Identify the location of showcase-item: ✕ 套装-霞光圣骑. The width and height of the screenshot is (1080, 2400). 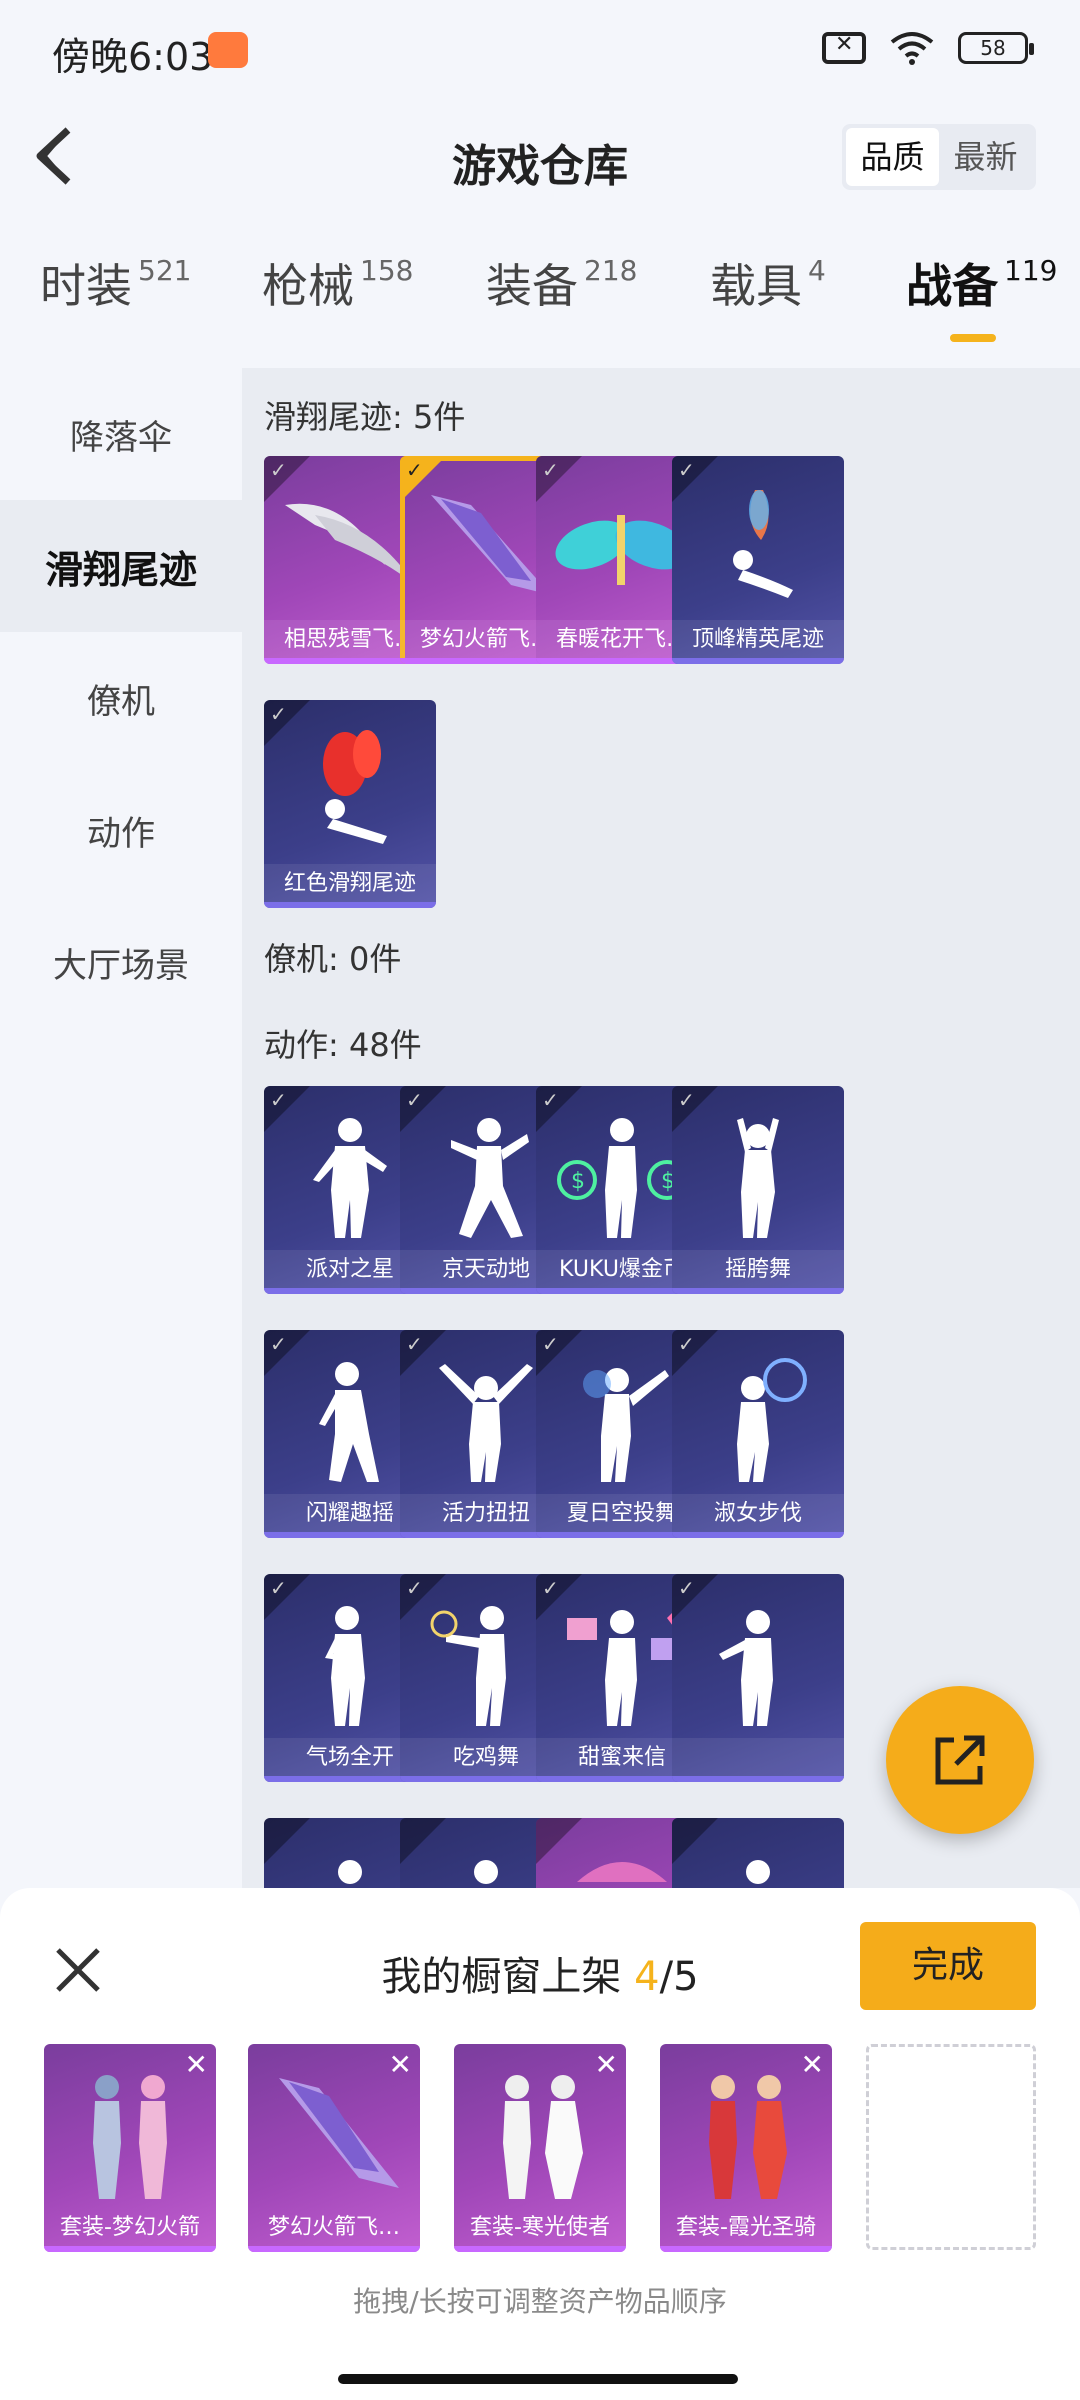
(746, 2148).